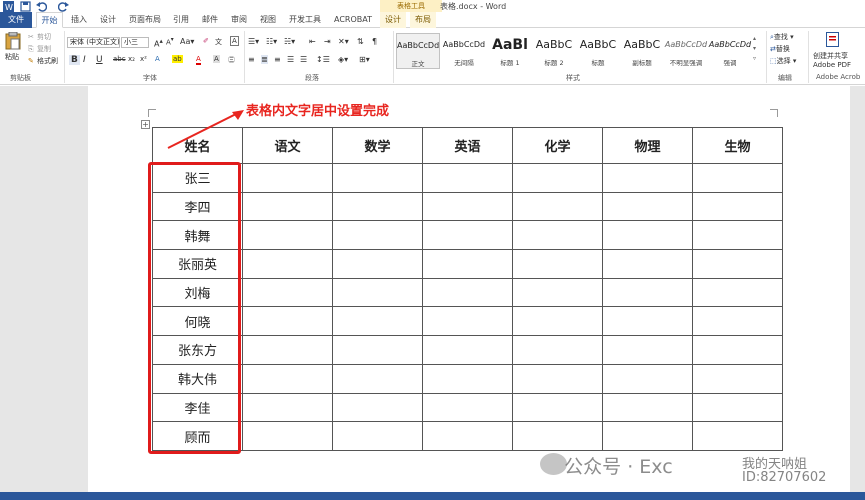 Image resolution: width=865 pixels, height=500 pixels. What do you see at coordinates (323, 59) in the screenshot?
I see `line-spacing-icon: ↕☰` at bounding box center [323, 59].